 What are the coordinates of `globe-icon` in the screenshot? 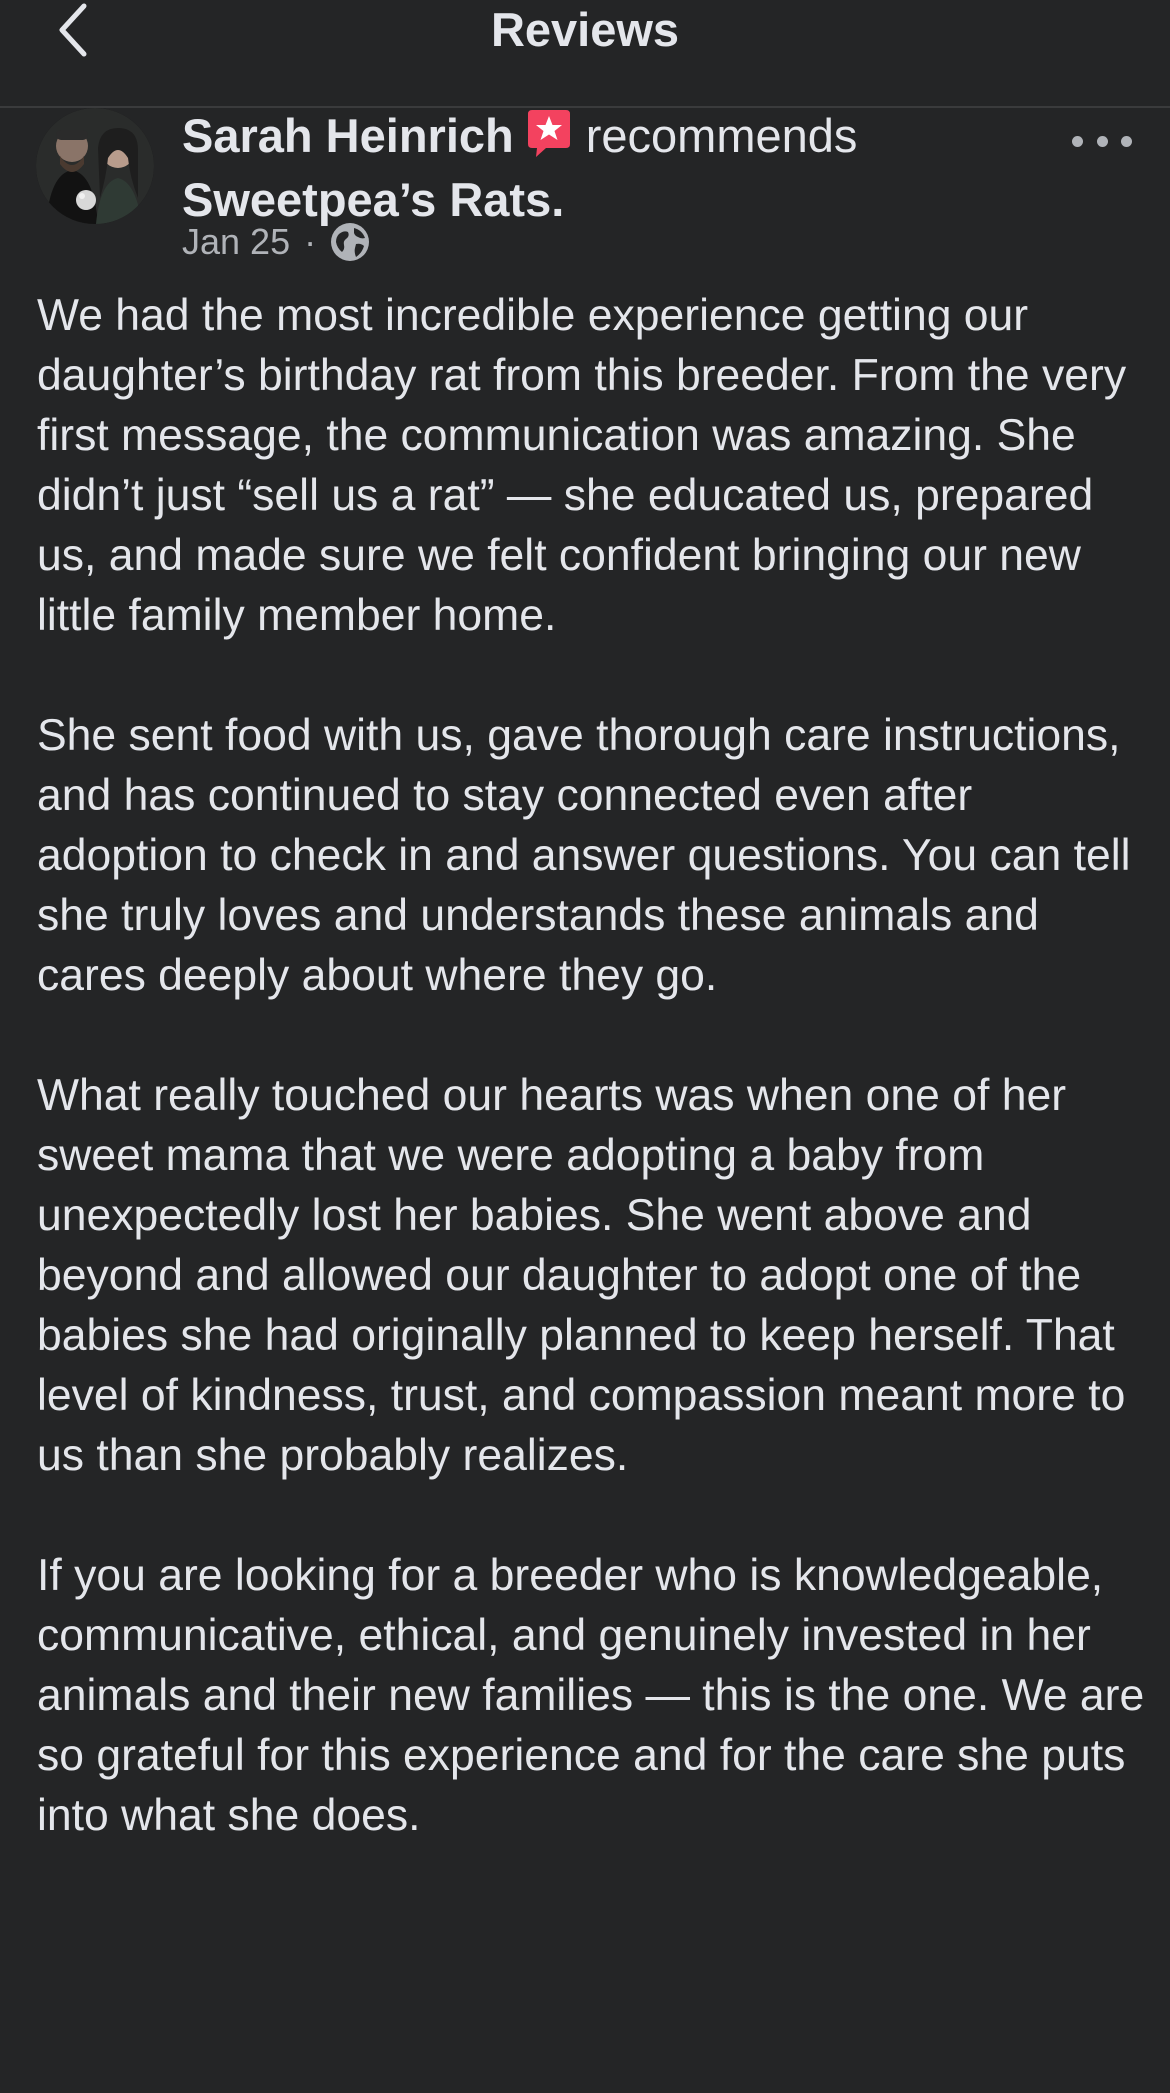 It's located at (350, 242).